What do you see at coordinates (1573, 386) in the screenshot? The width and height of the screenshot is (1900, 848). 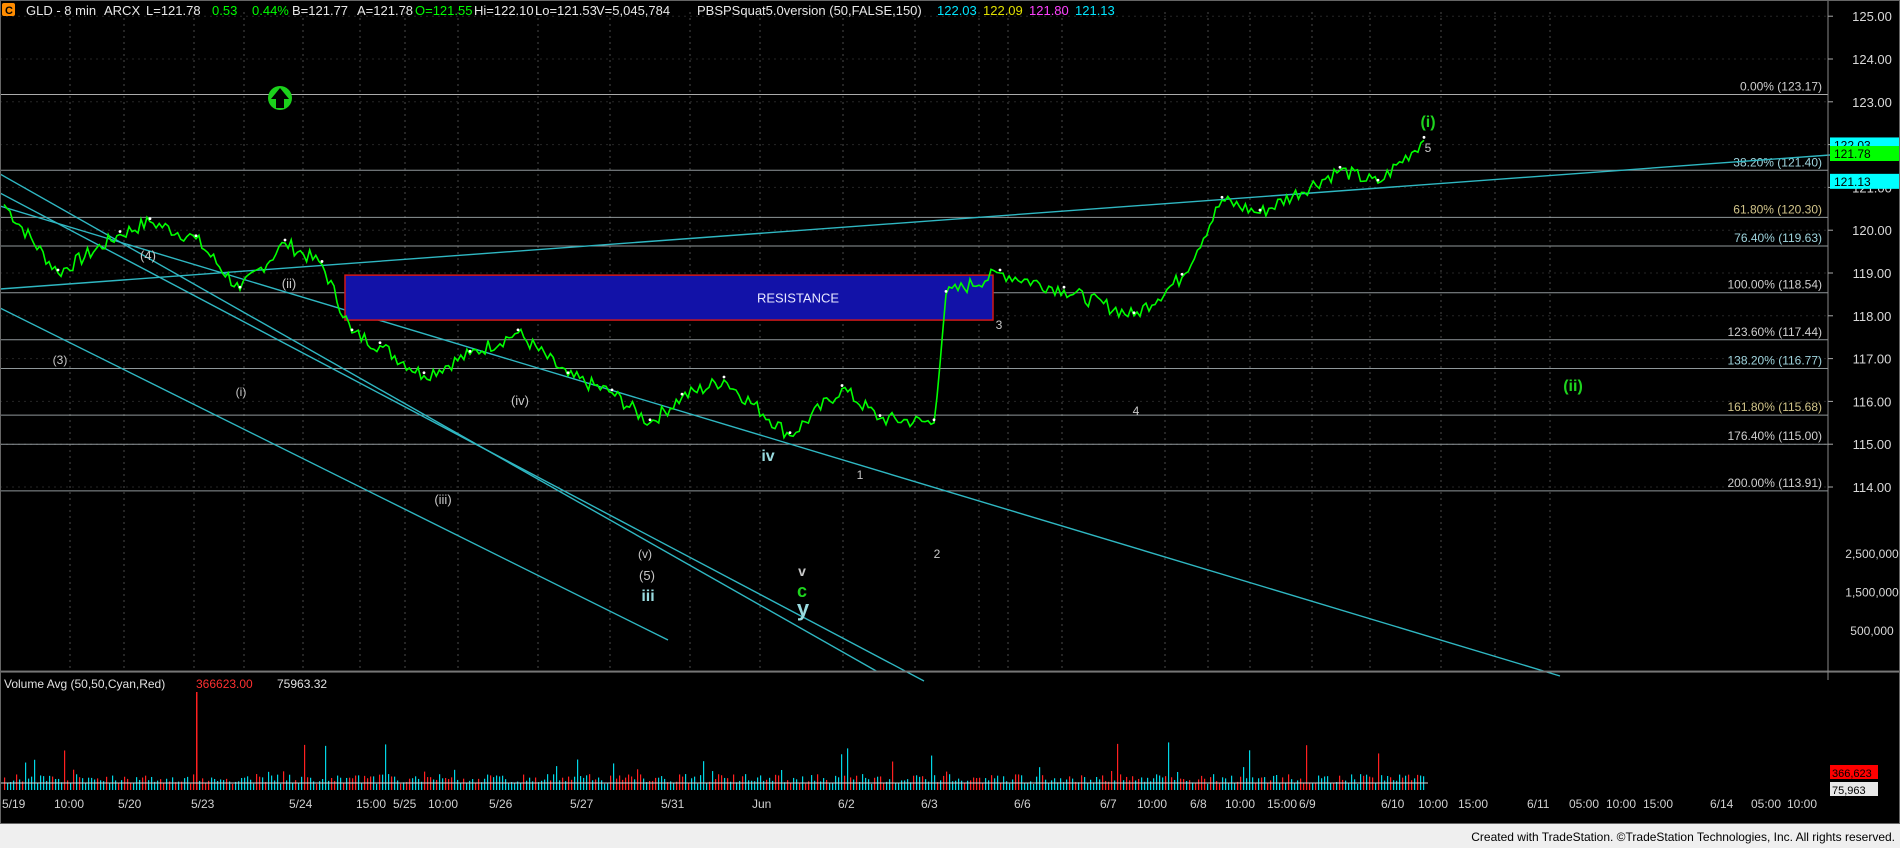 I see `wave-label: (ii)` at bounding box center [1573, 386].